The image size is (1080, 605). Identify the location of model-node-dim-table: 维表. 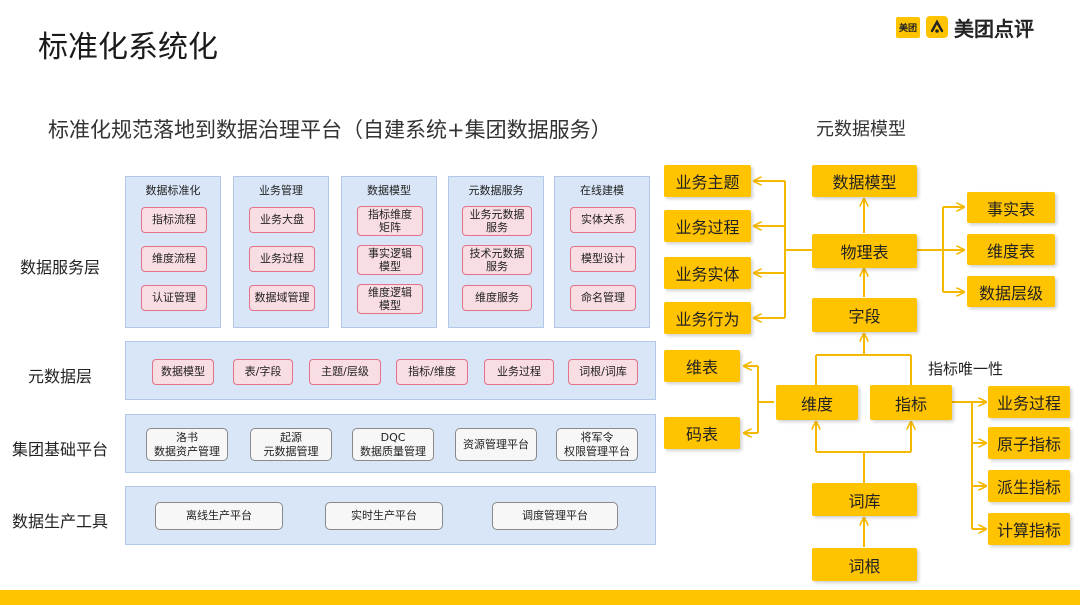
(702, 366).